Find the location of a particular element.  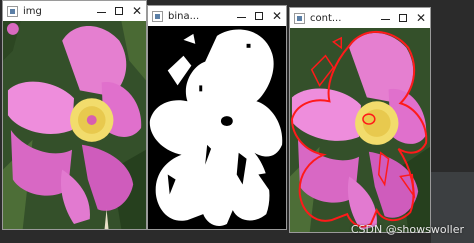

window-title: img is located at coordinates (32, 11).